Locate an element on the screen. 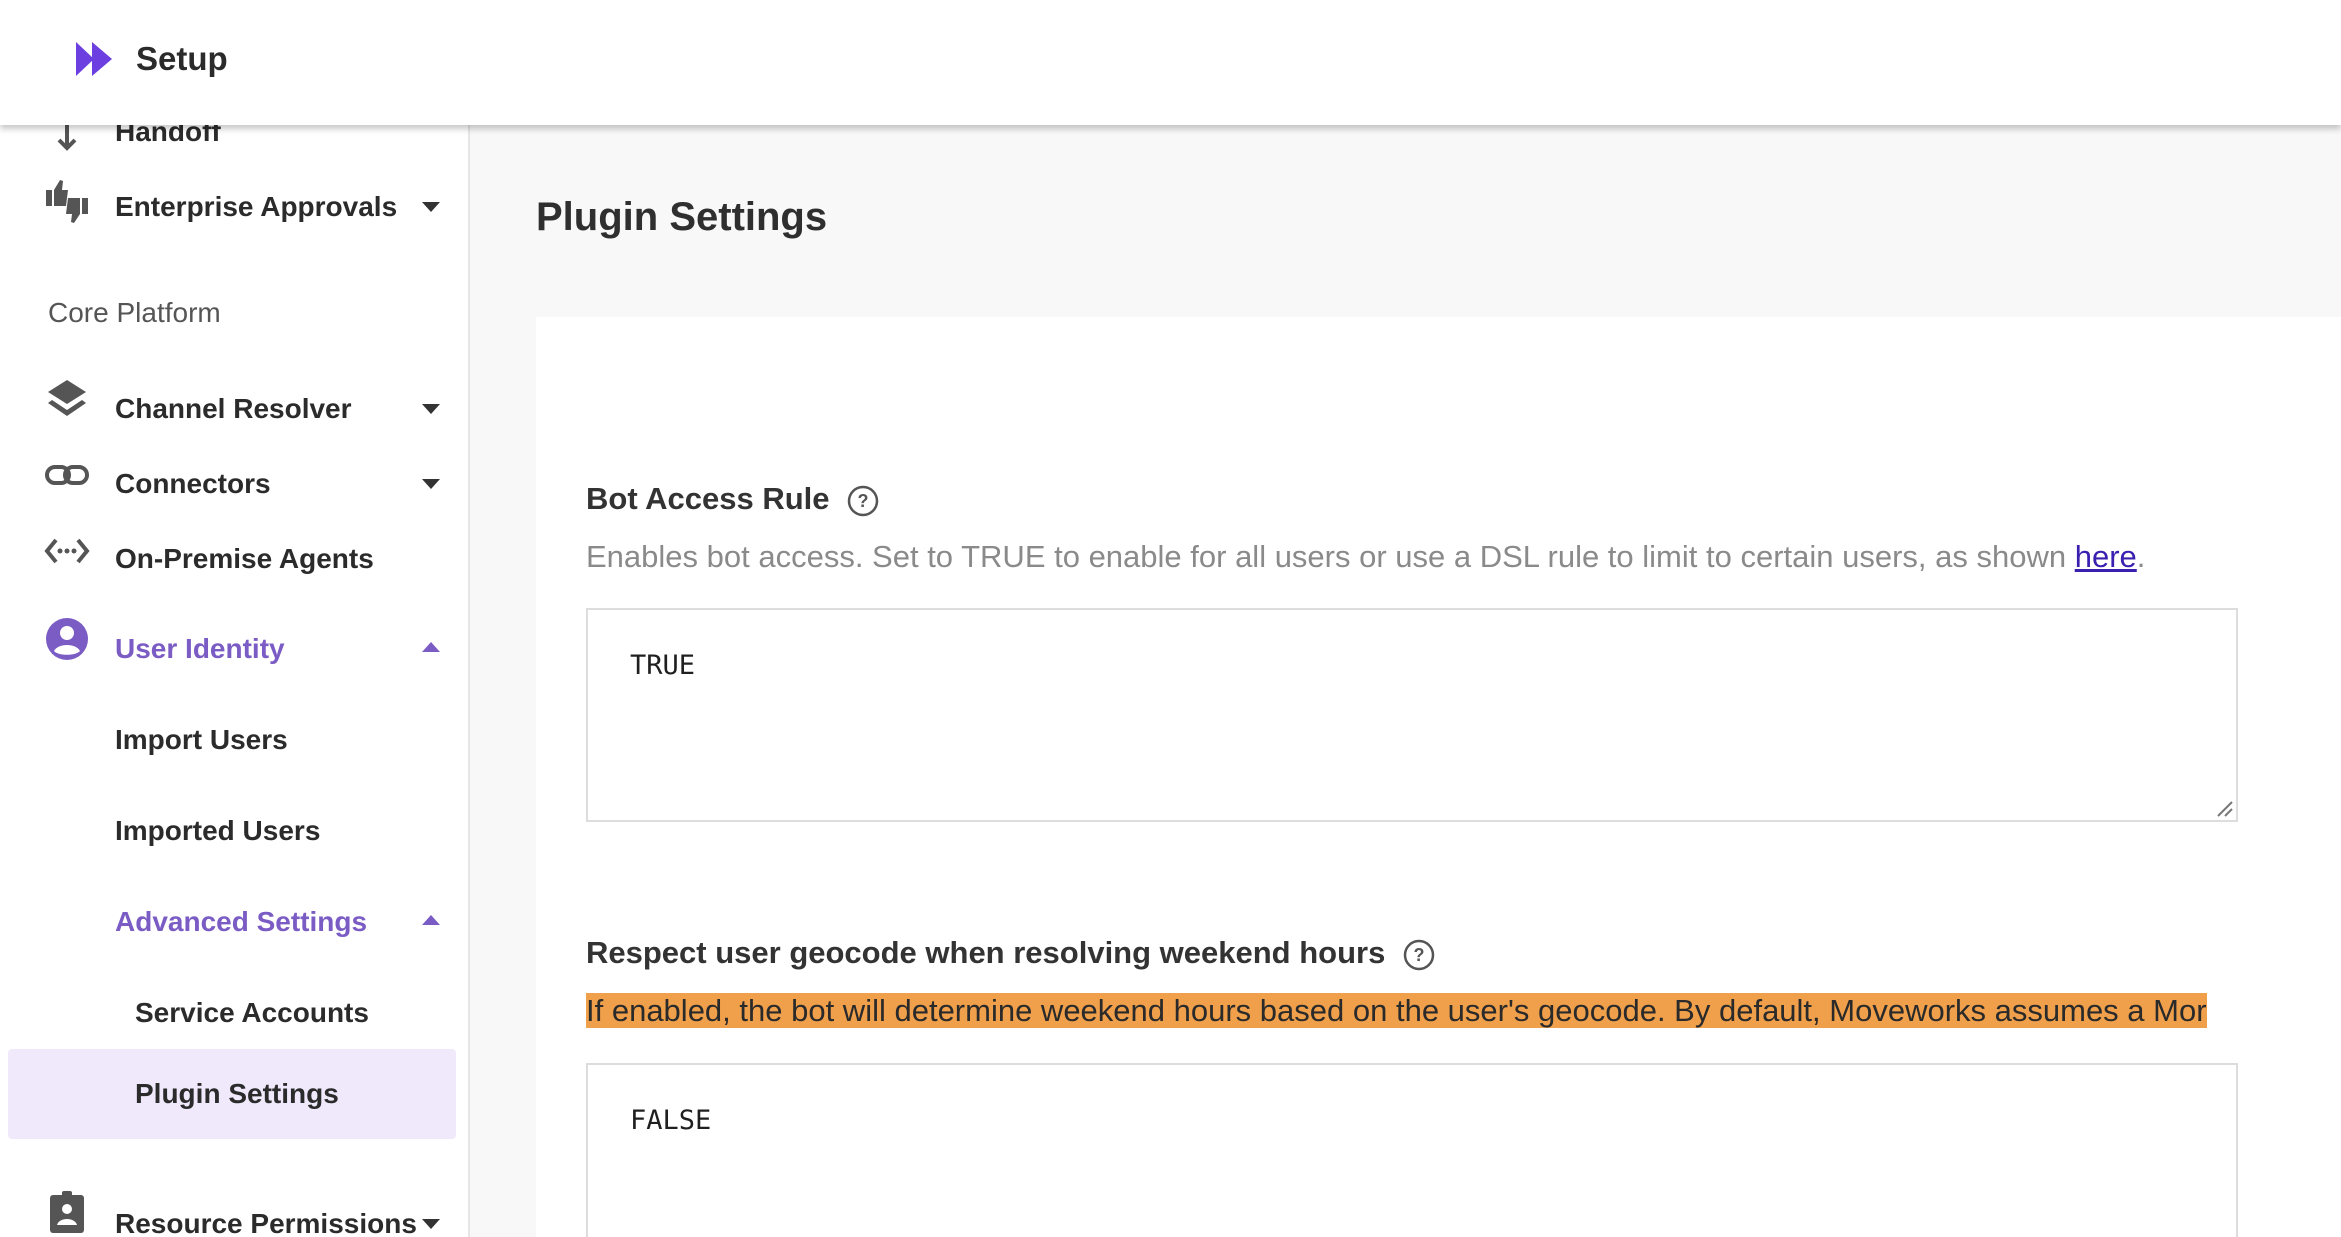  sidebar-item-user-identity: User Identity is located at coordinates (234, 649).